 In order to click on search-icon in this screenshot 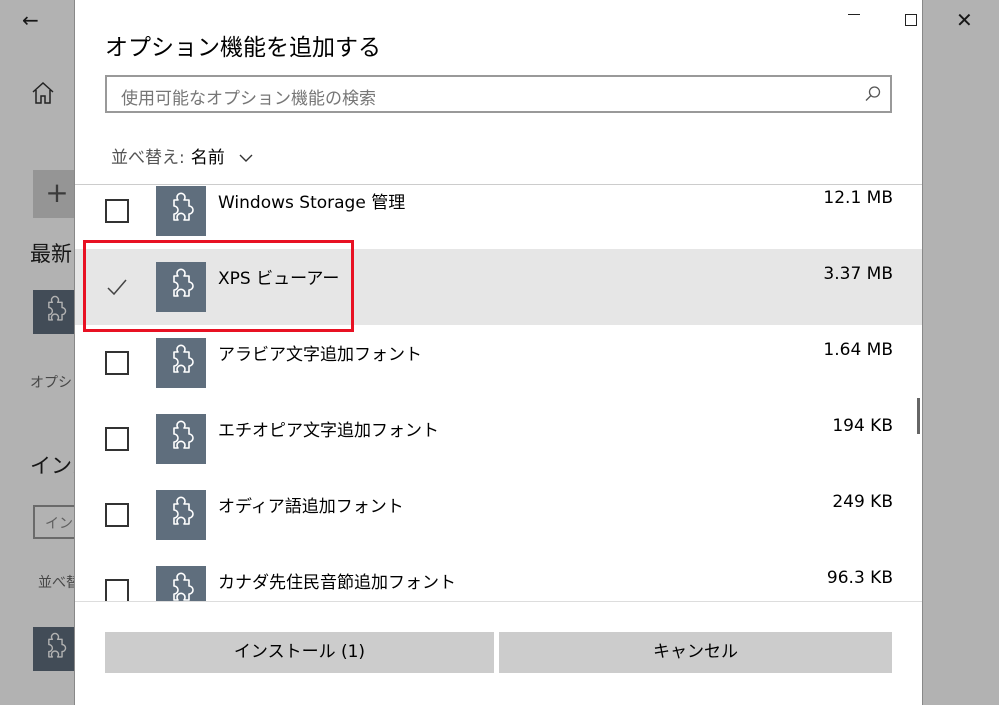, I will do `click(873, 94)`.